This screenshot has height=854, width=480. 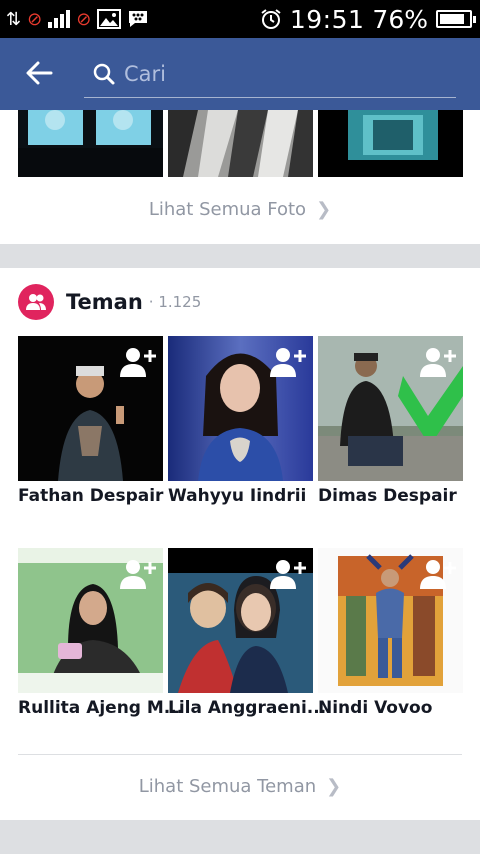 I want to click on see-all-photos-link: Lihat Semua Foto ❯, so click(x=240, y=209).